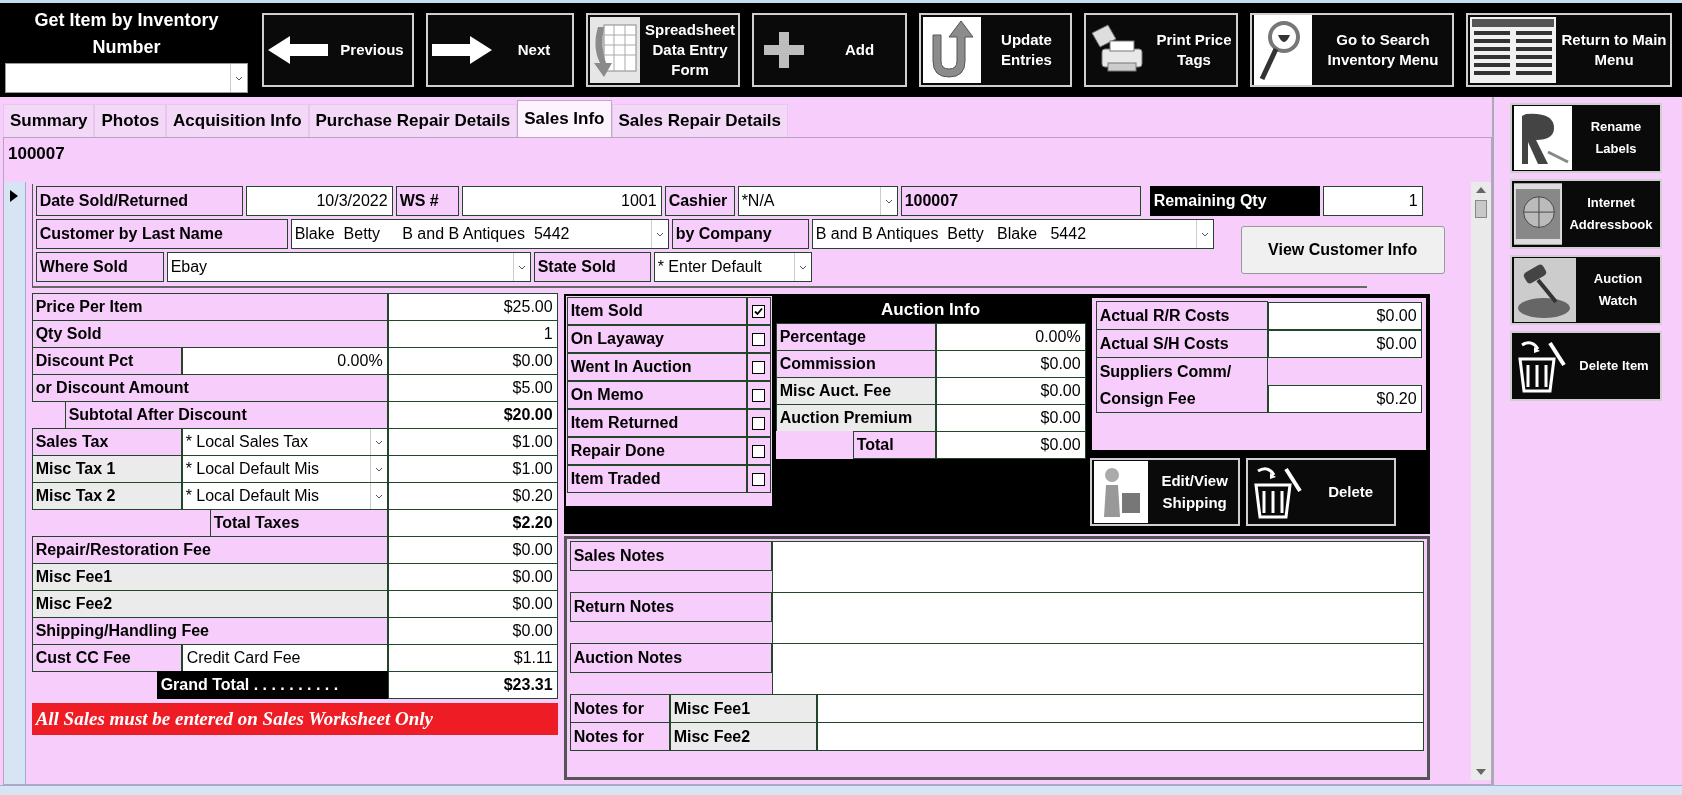 The height and width of the screenshot is (795, 1682). I want to click on record-id-field: 100007, so click(1020, 201).